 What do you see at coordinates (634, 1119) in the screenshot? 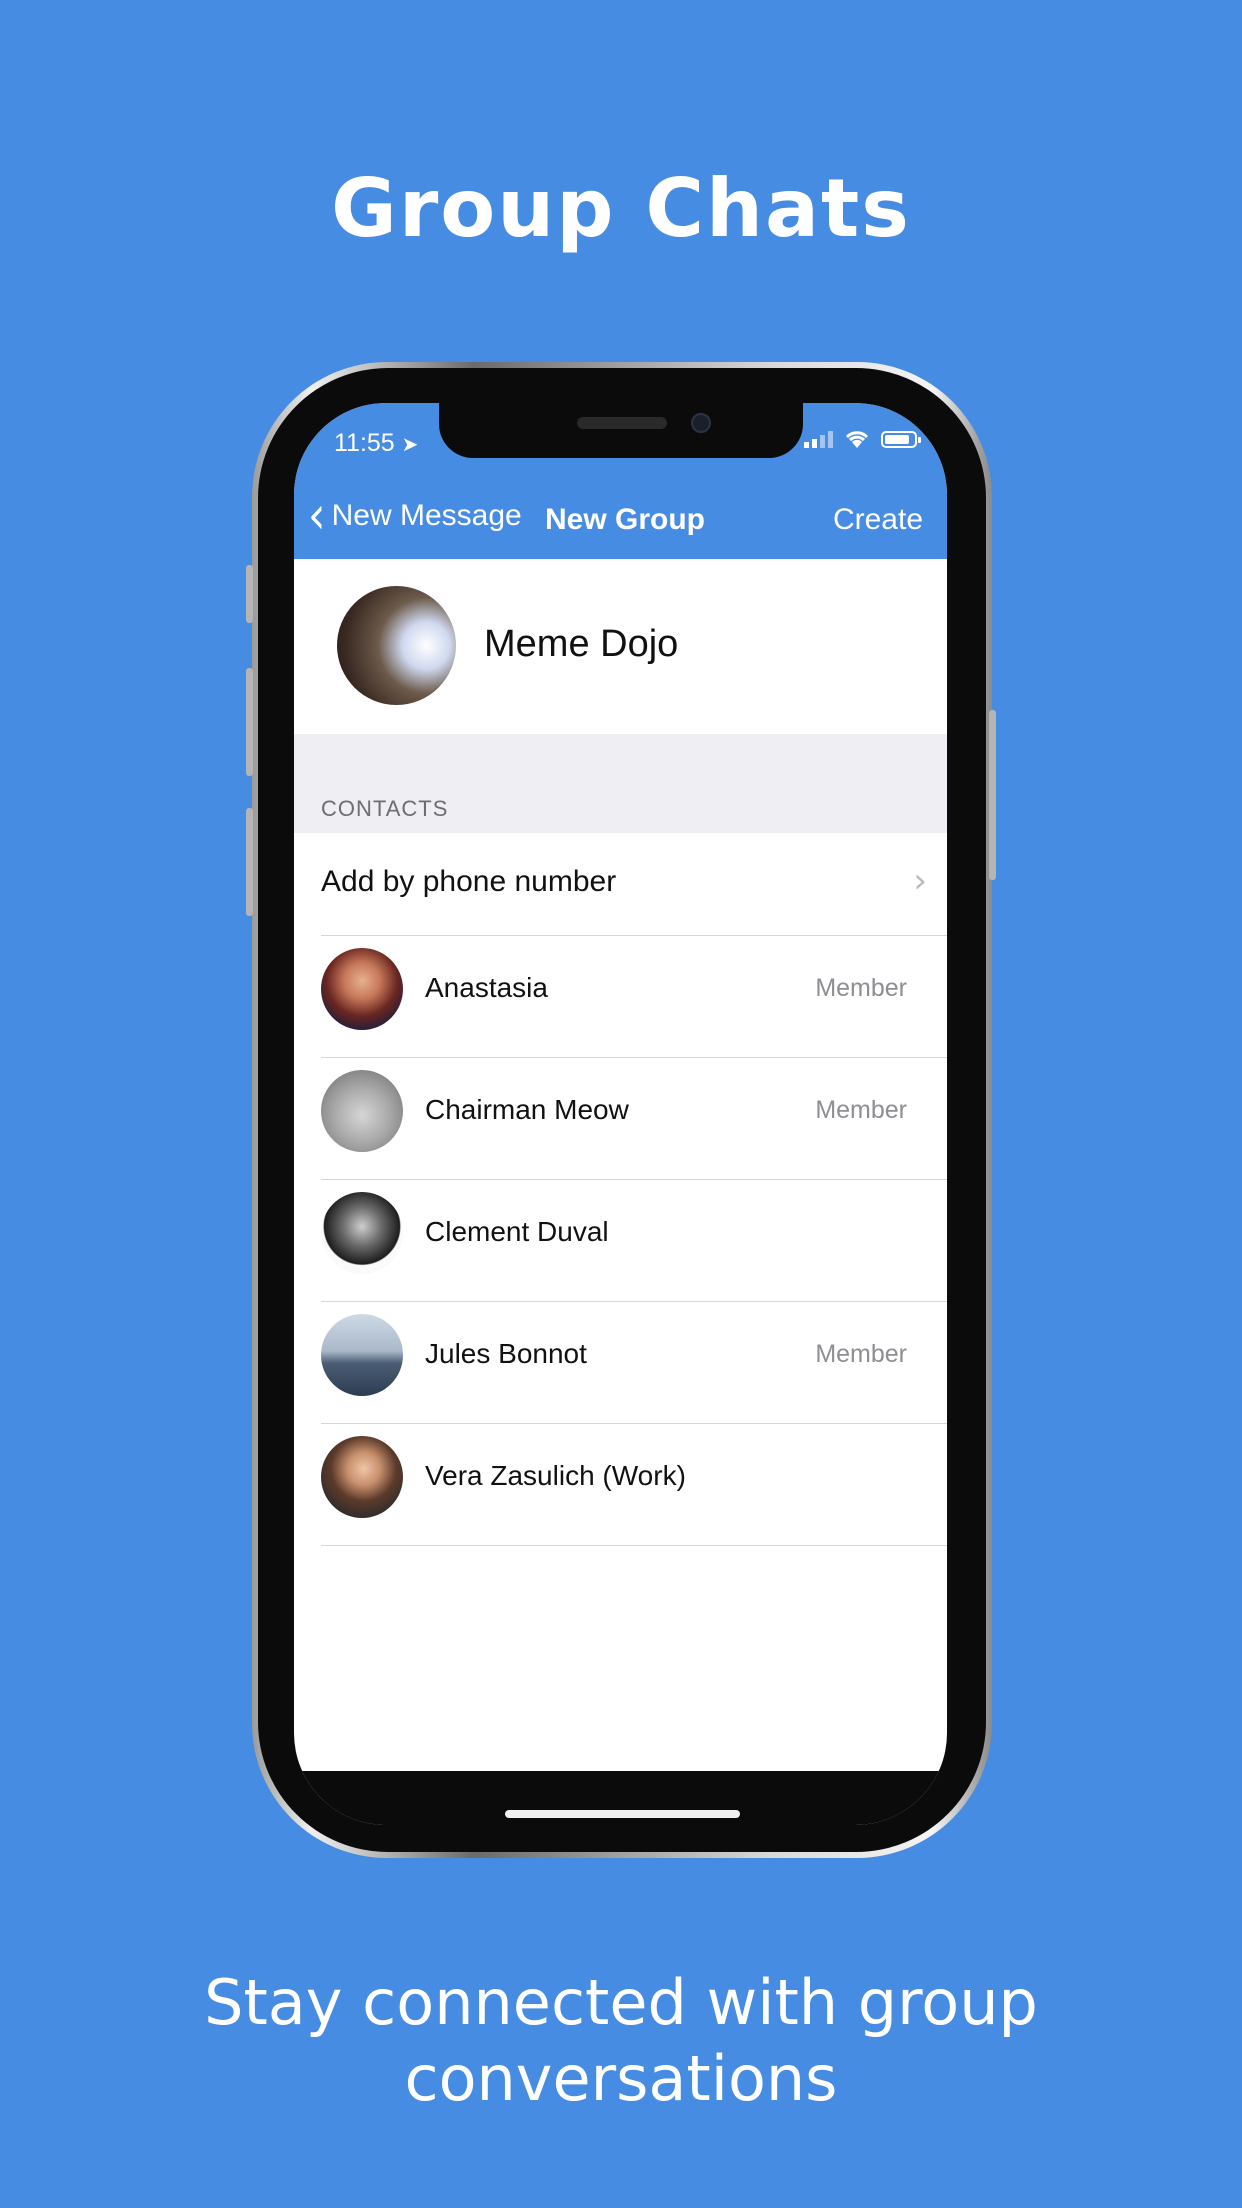
I see `contact-row: Chairman Meow Member` at bounding box center [634, 1119].